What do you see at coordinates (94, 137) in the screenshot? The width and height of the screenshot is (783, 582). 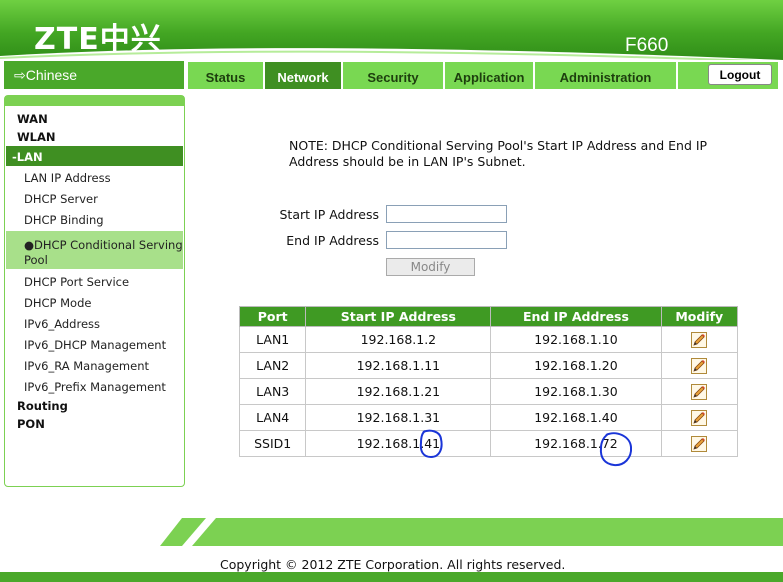 I see `sidebar-item-wlan: WLAN` at bounding box center [94, 137].